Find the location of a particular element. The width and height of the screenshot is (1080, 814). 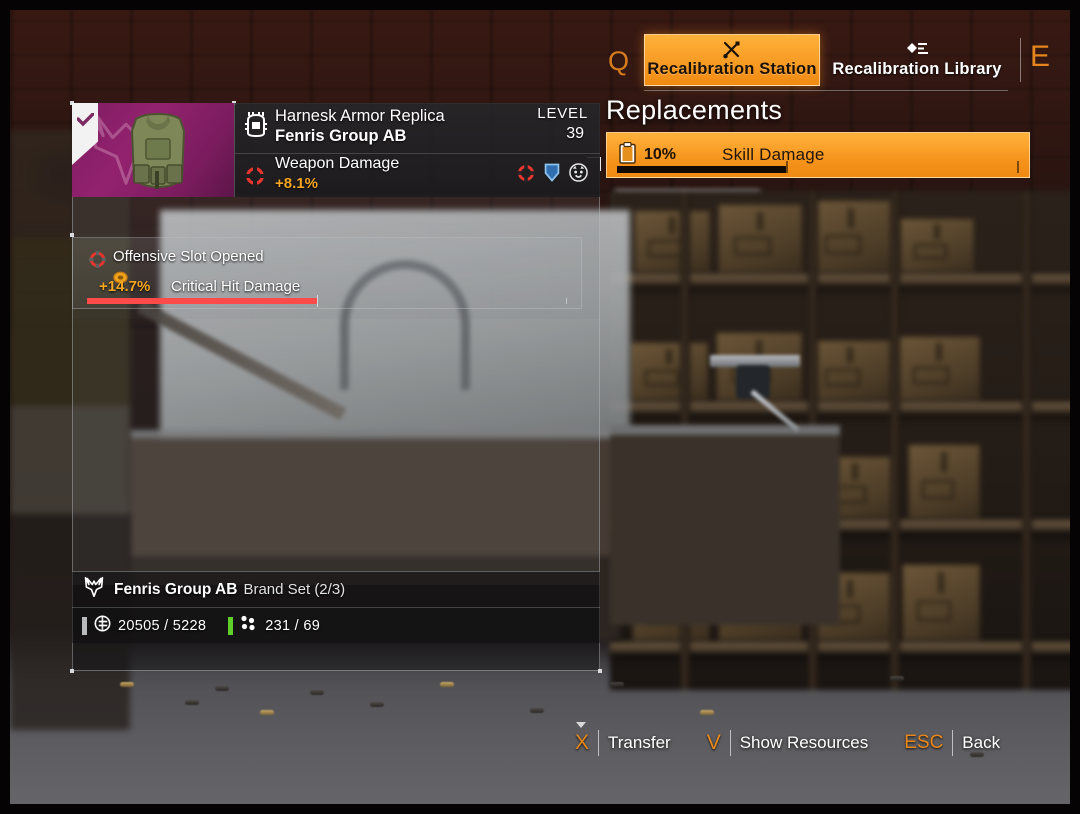

resource-item: 20505 / 5228 is located at coordinates (144, 626).